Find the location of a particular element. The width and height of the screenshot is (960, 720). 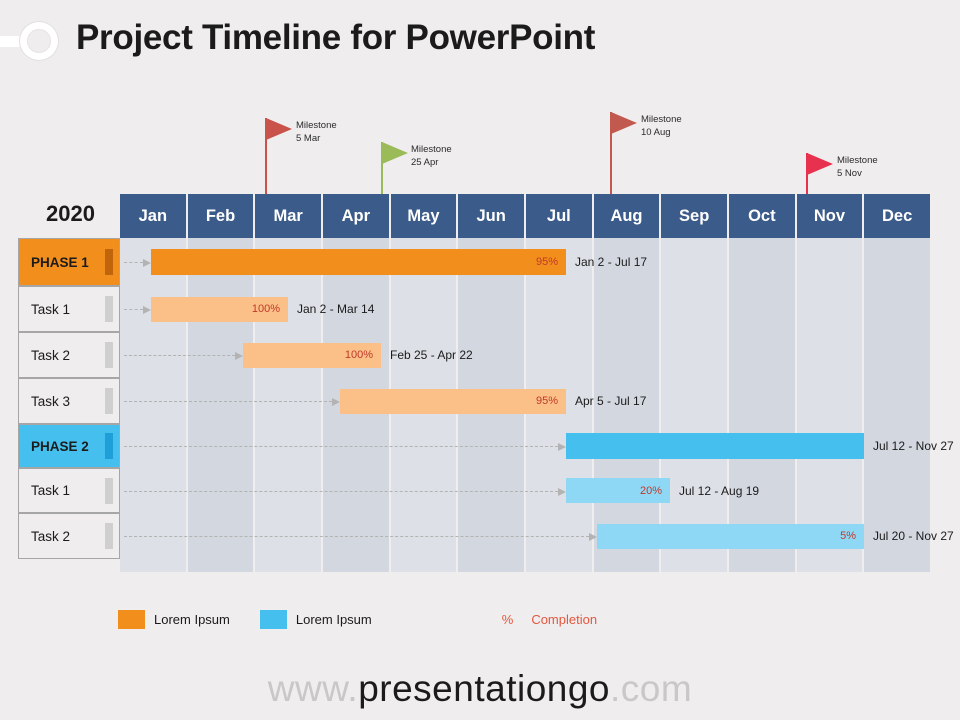

footer-watermark: www.presentationgo.com is located at coordinates (480, 689).